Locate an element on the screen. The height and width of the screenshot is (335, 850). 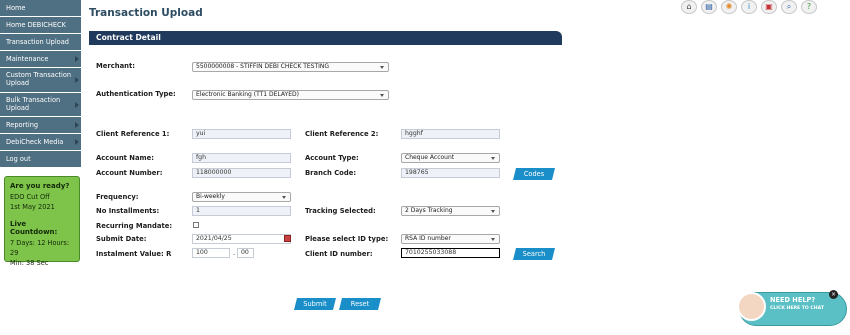
sidebar-item-custom-transaction-upload: Custom Transaction Upload is located at coordinates (40, 80).